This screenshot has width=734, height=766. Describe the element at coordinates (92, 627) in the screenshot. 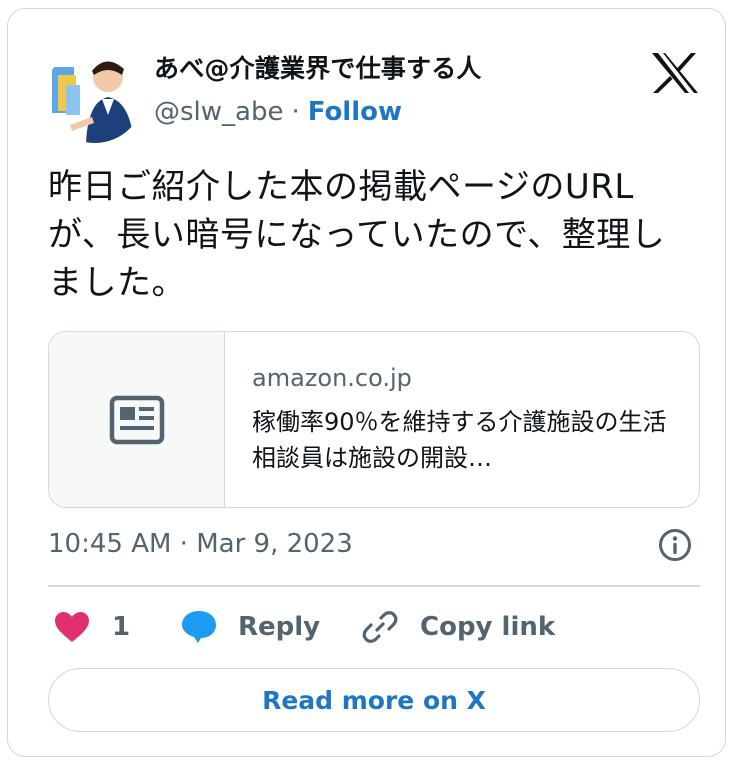

I see `like-button: 1` at that location.